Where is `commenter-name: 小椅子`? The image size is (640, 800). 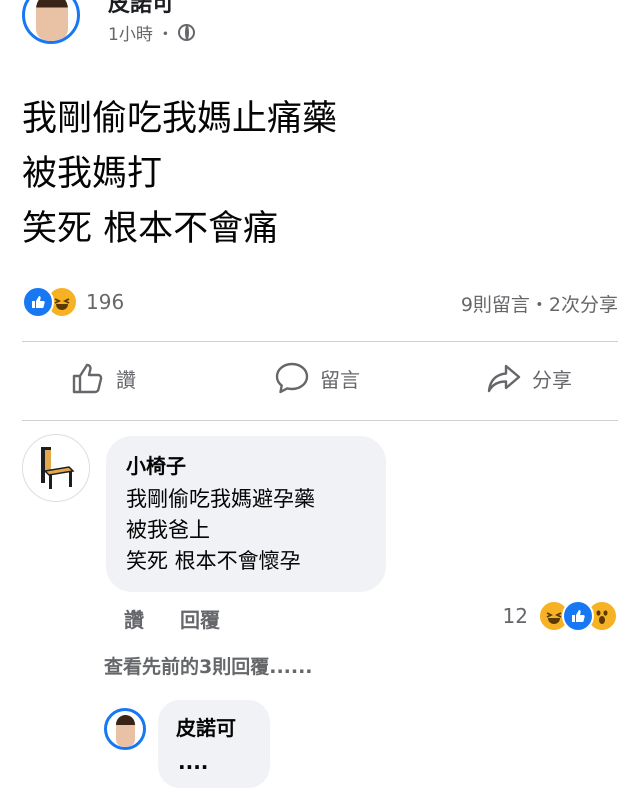 commenter-name: 小椅子 is located at coordinates (156, 464).